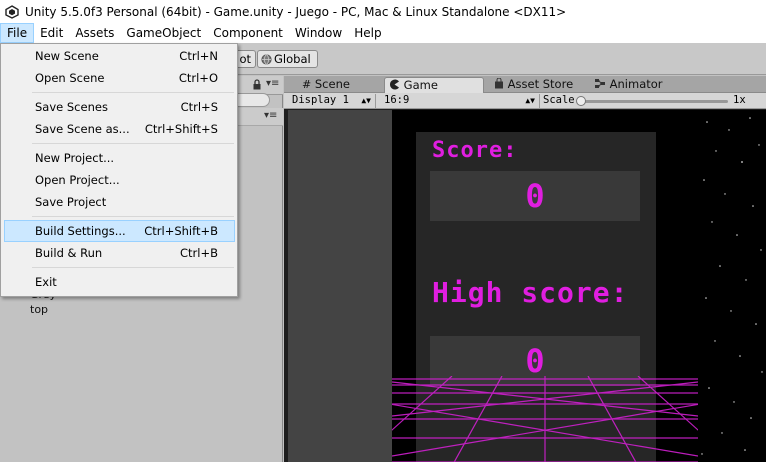  What do you see at coordinates (17, 33) in the screenshot?
I see `menu-file: File` at bounding box center [17, 33].